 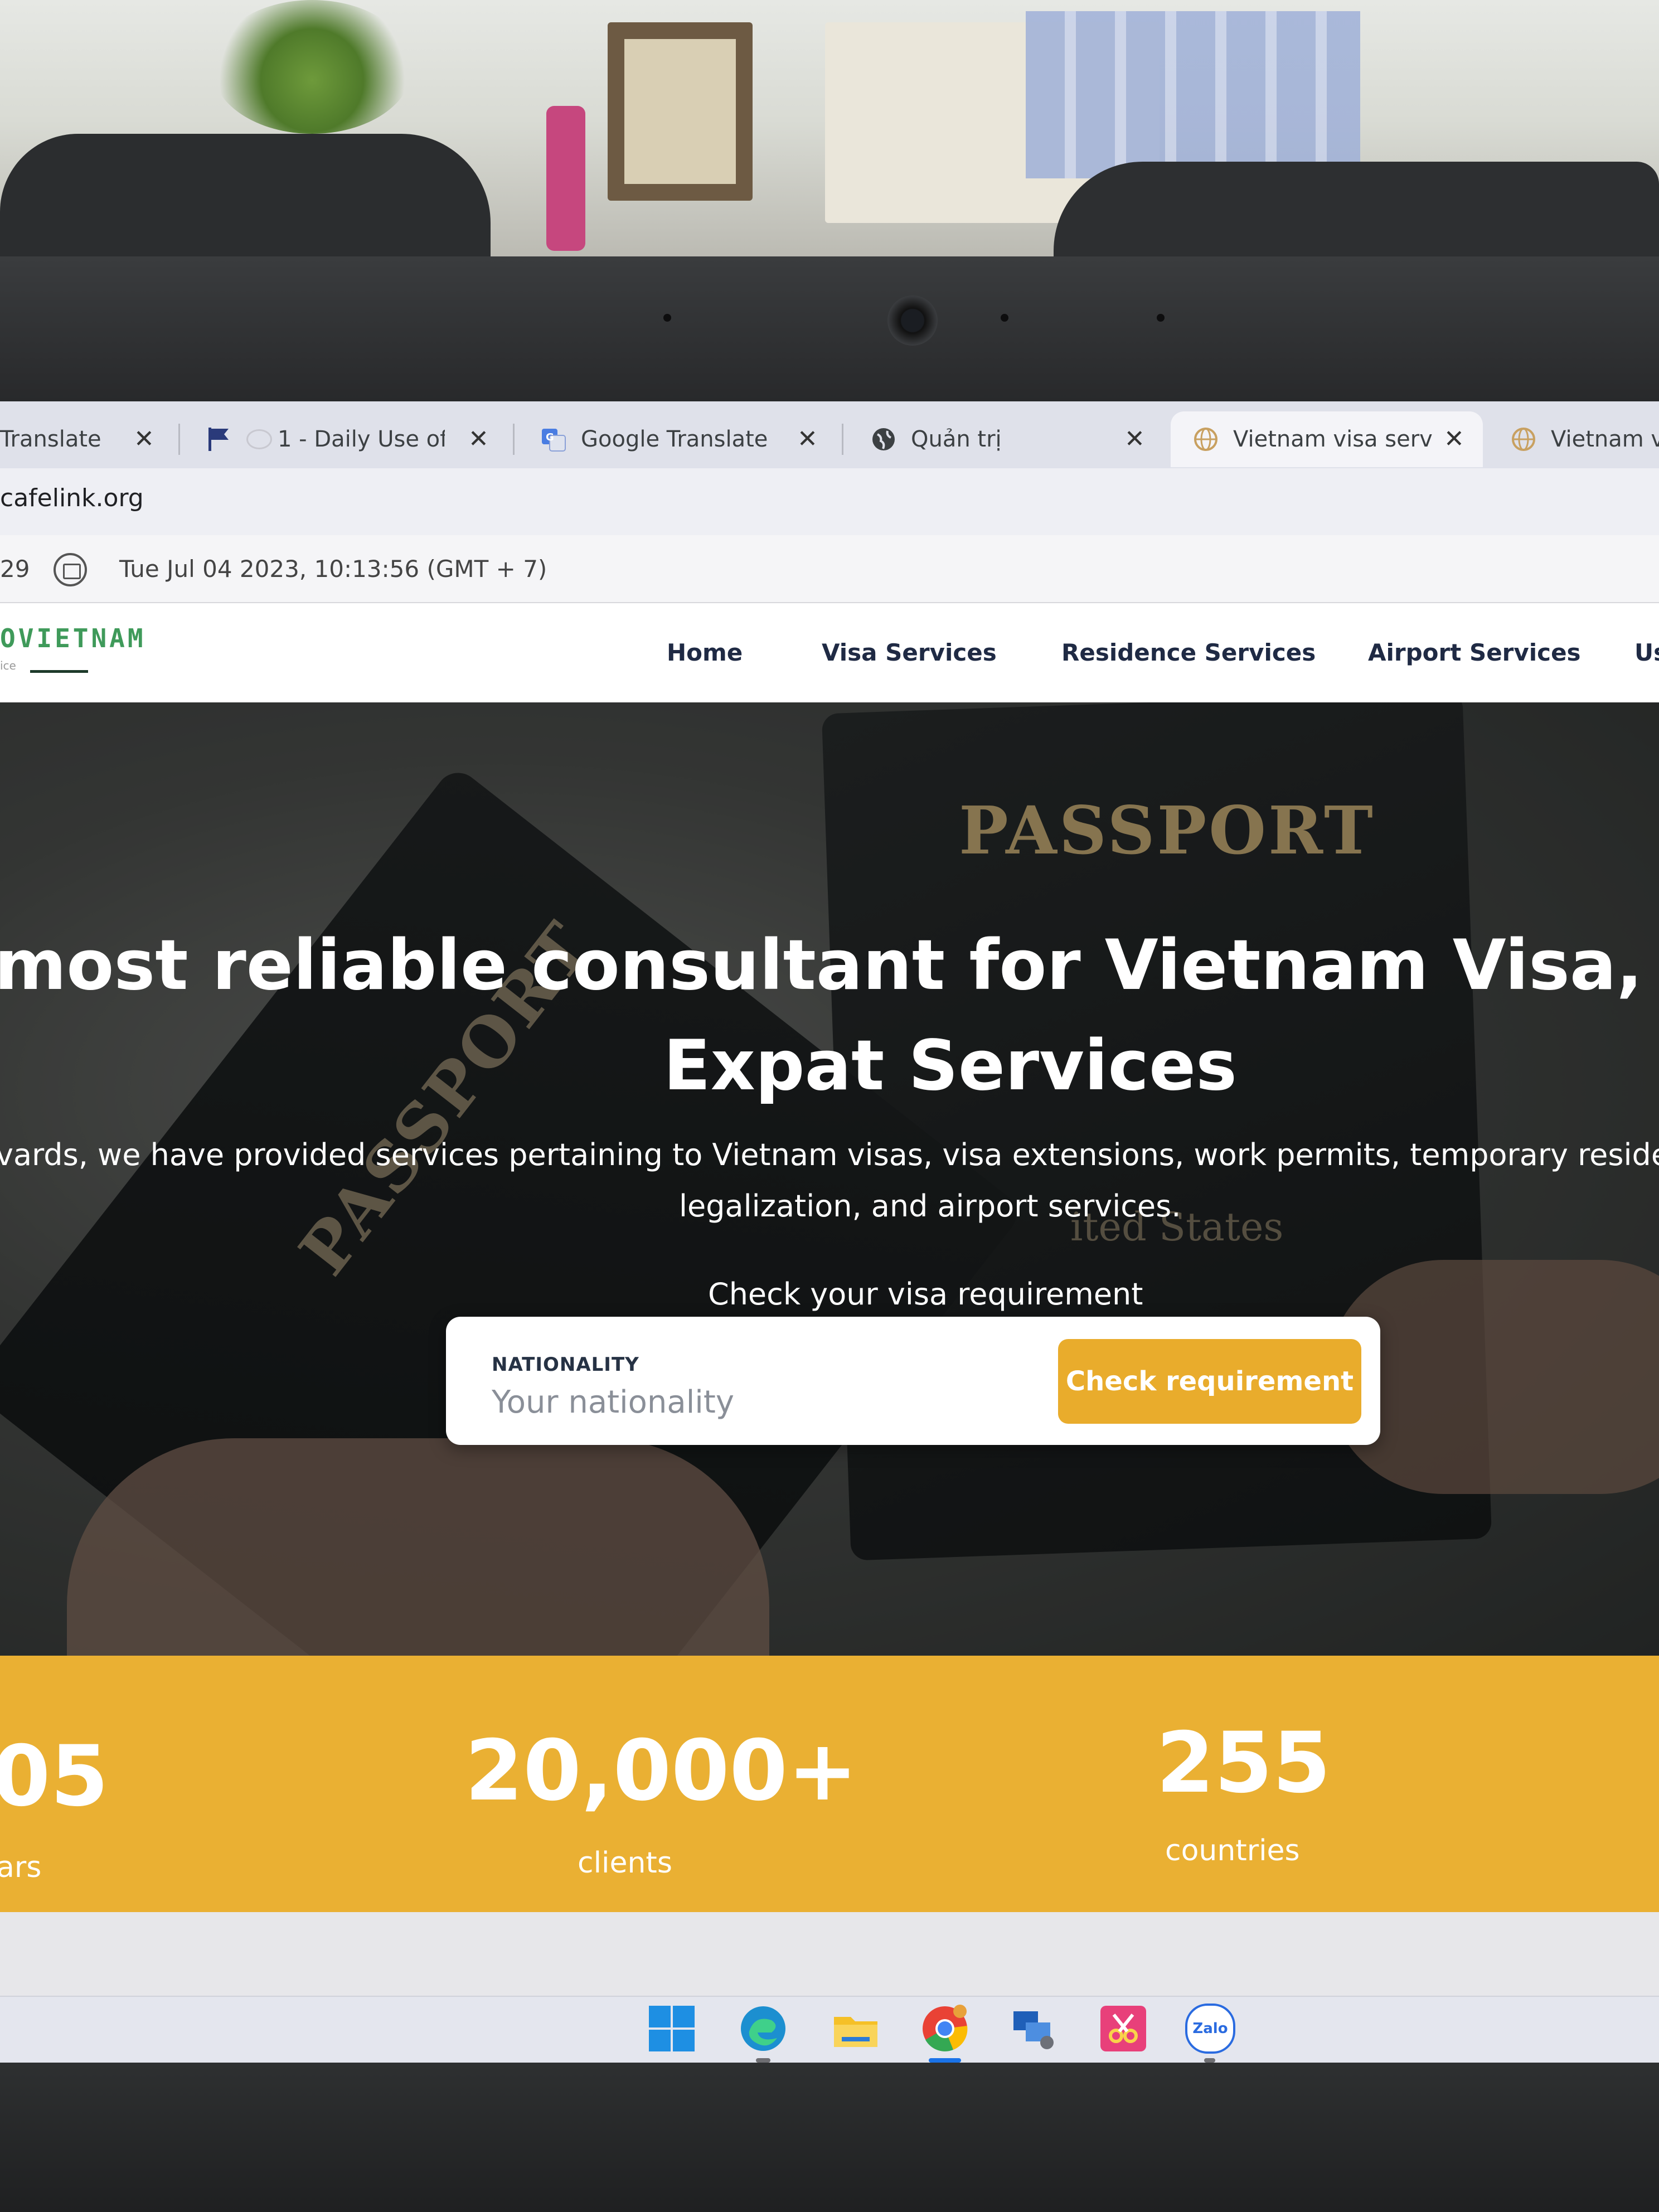 I want to click on tab-daily-use: 1 - Daily Use of E ✕, so click(x=351, y=439).